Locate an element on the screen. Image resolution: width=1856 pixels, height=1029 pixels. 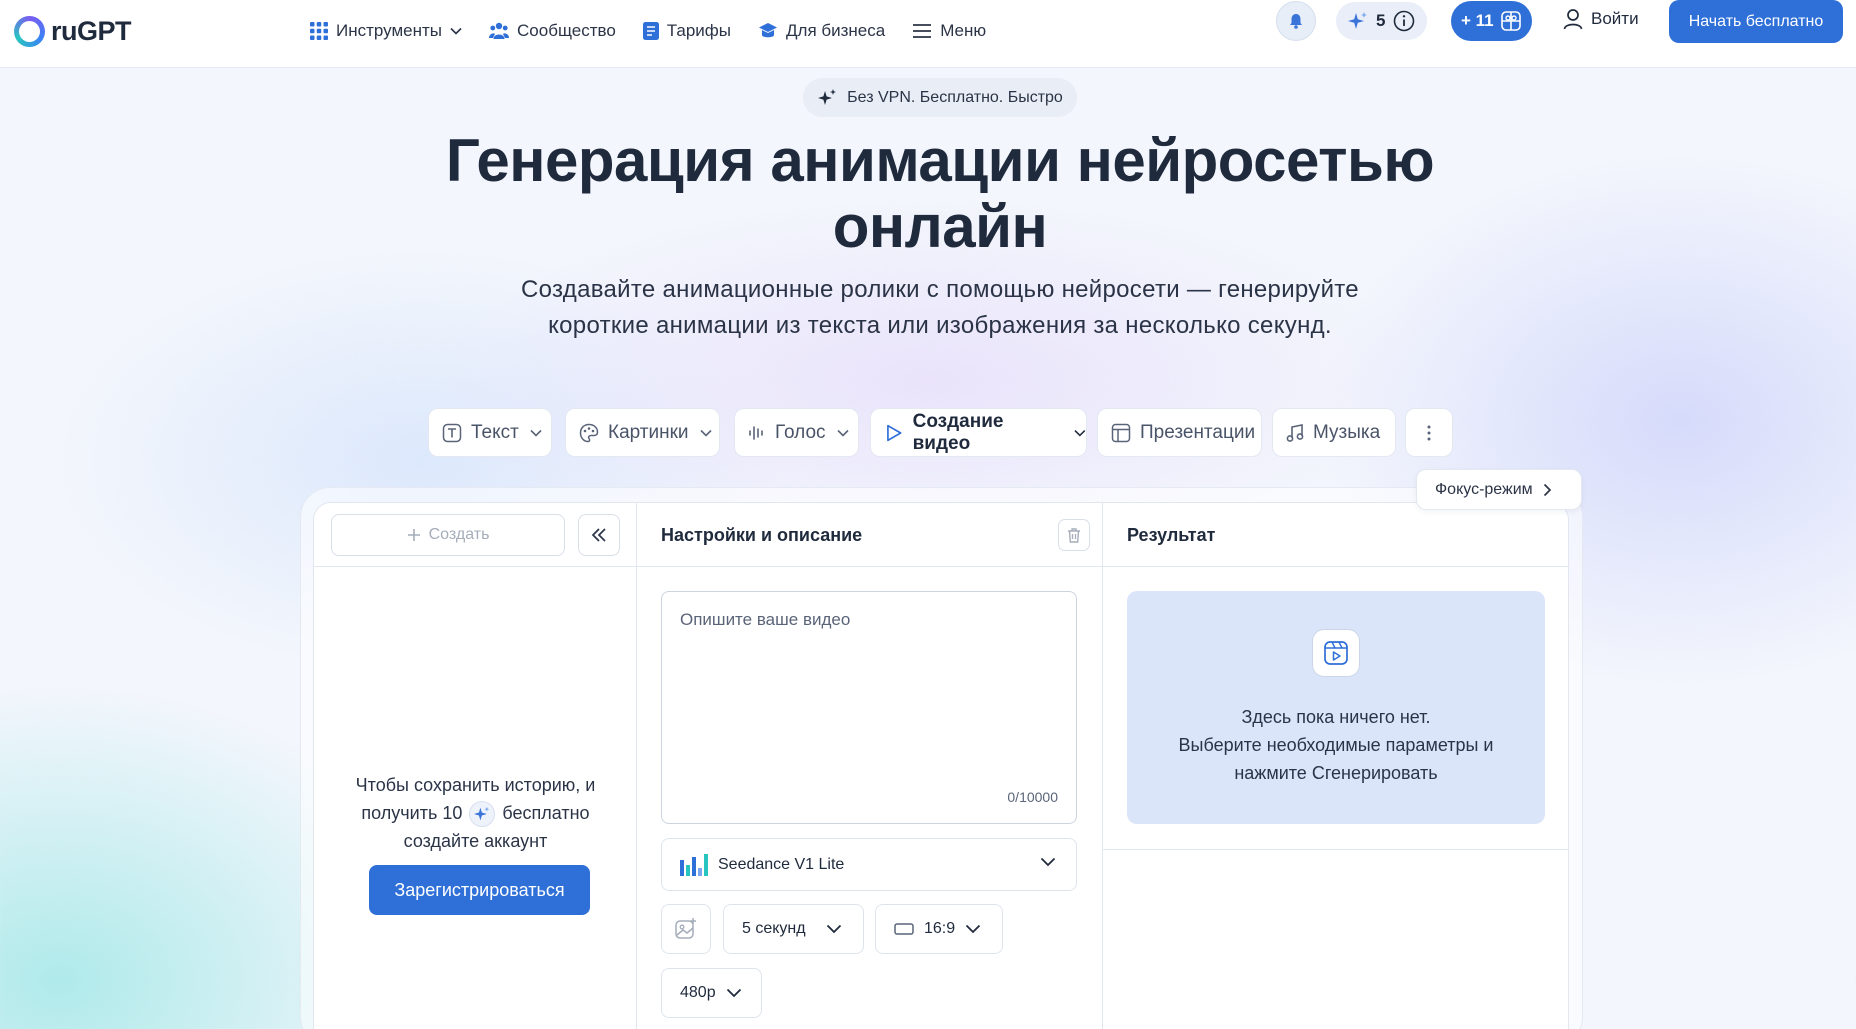
duration-select: 5 секунд is located at coordinates (793, 929).